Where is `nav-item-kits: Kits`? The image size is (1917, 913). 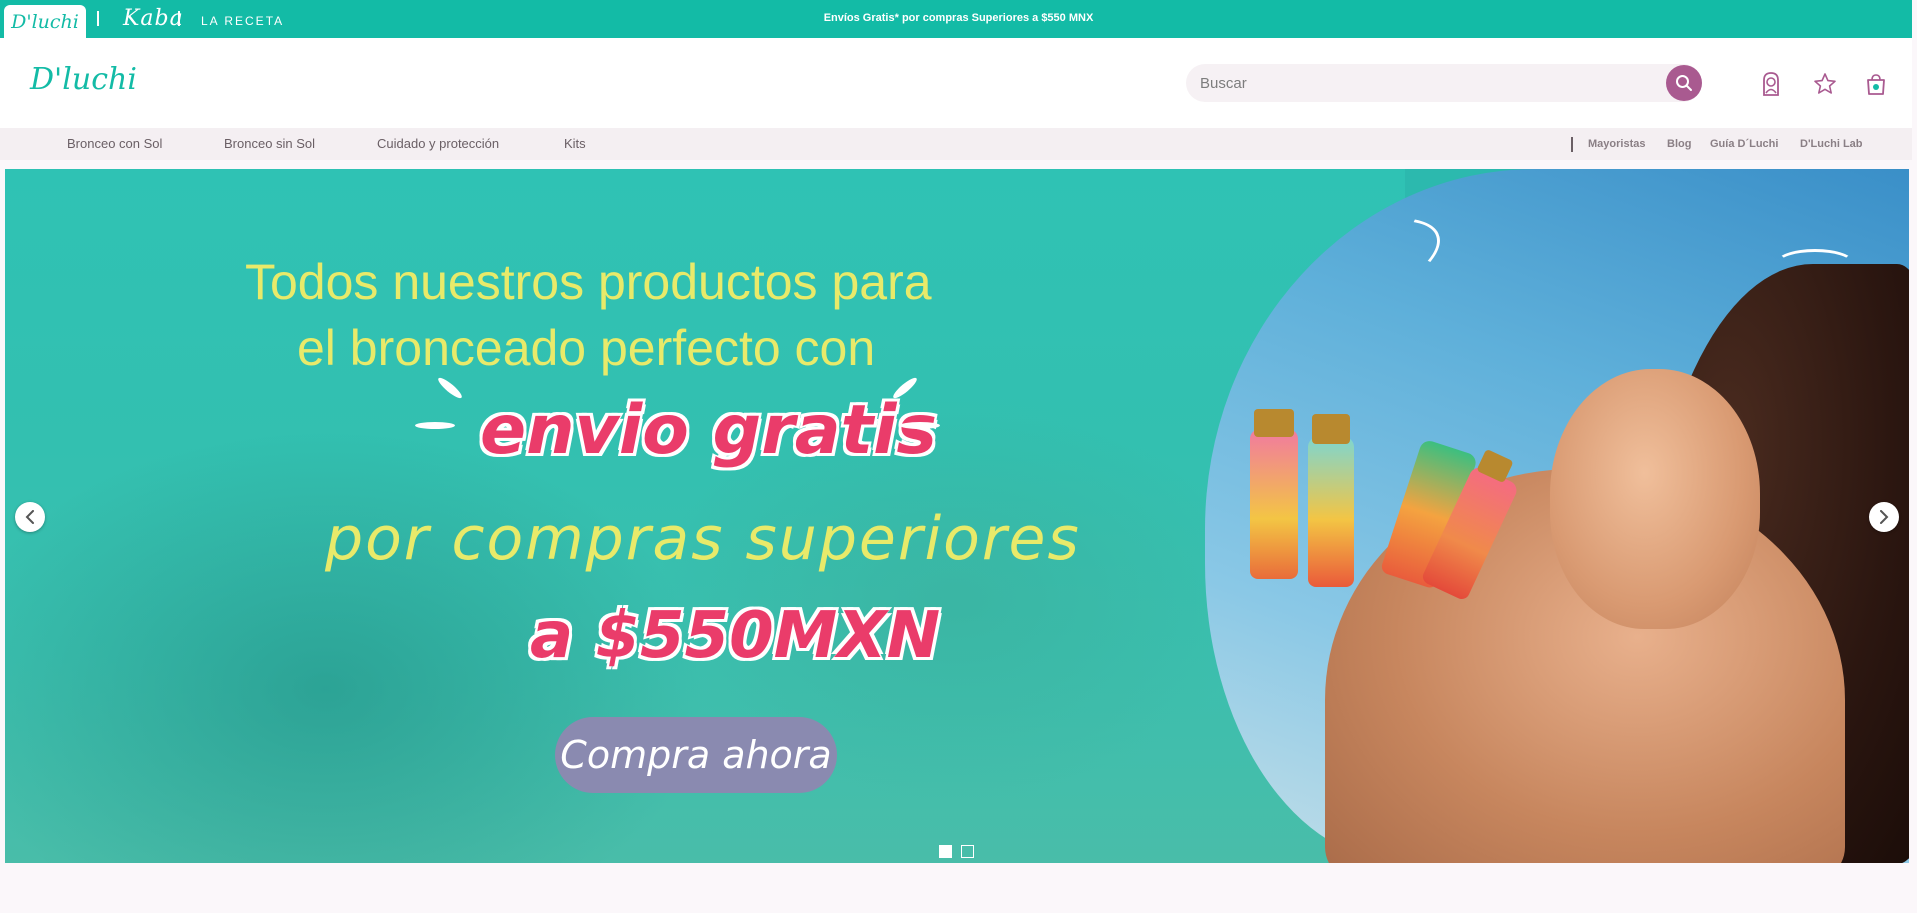
nav-item-kits: Kits is located at coordinates (575, 143).